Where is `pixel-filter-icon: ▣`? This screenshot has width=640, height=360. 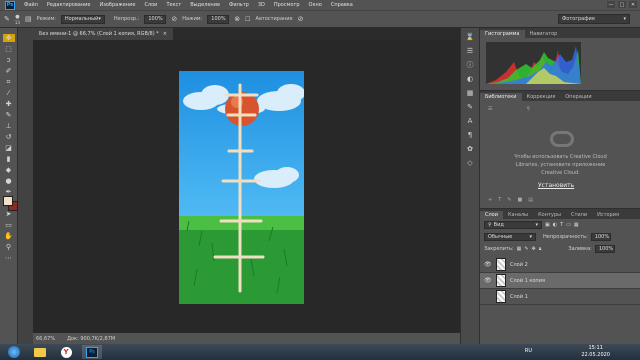 pixel-filter-icon: ▣ is located at coordinates (547, 225).